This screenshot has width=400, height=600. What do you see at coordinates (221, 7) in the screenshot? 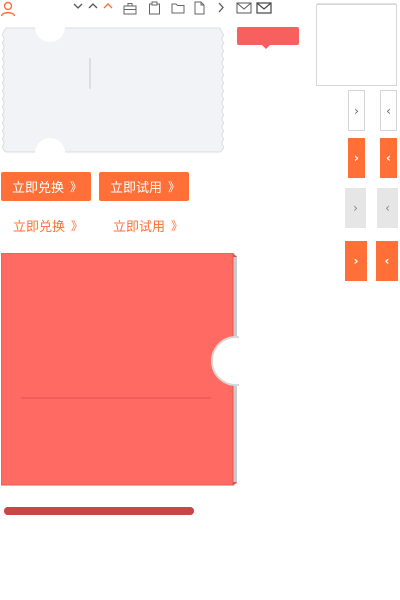
I see `chevron-right-icon` at bounding box center [221, 7].